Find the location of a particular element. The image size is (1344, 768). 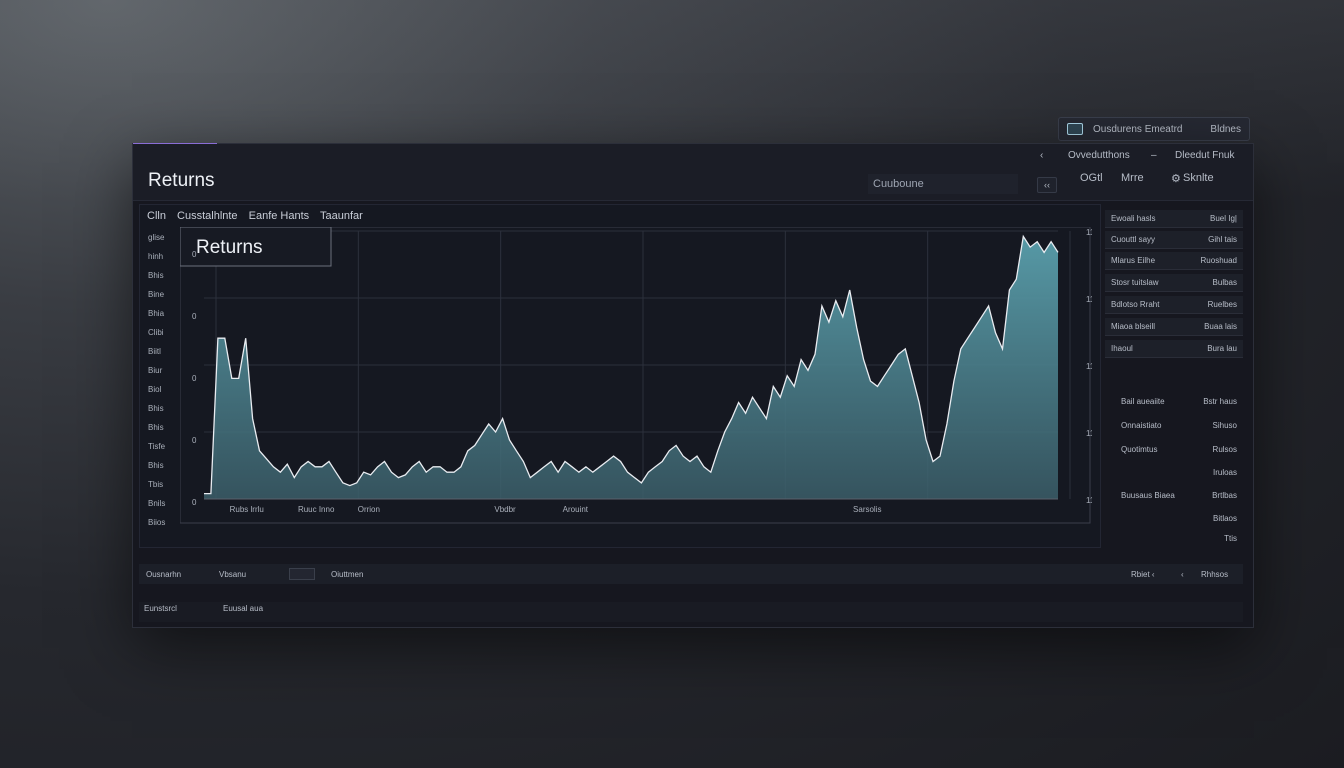

left-label: Biitl is located at coordinates (154, 351).